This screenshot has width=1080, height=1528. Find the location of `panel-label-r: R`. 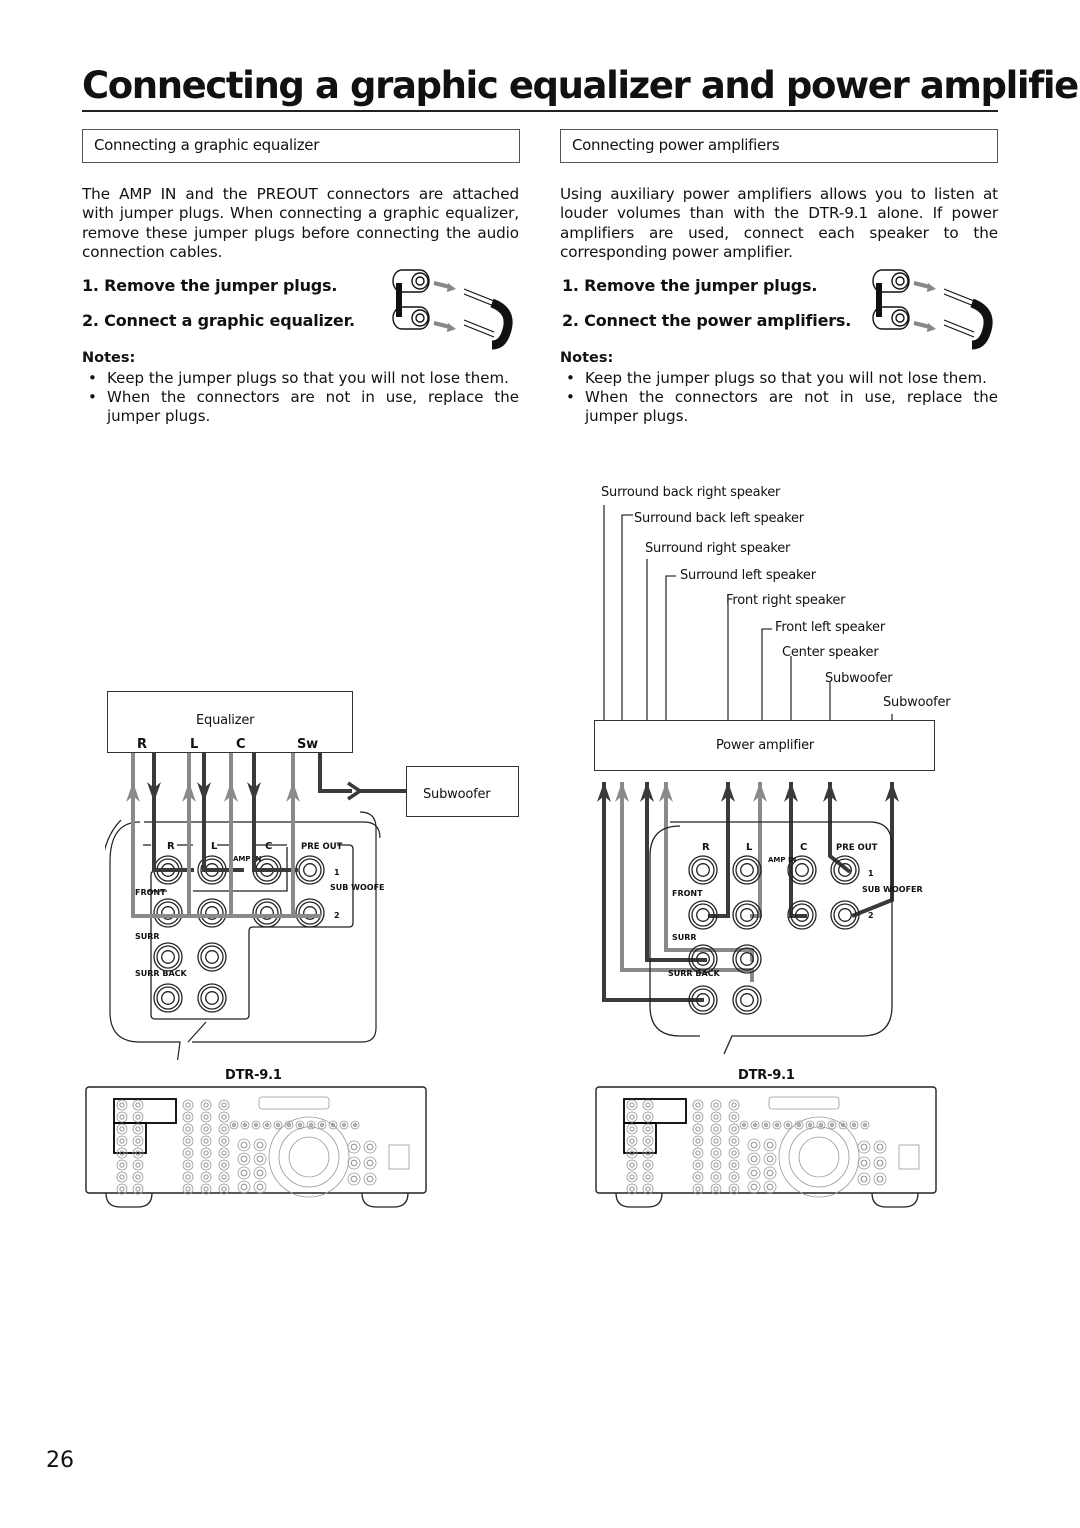

panel-label-r: R is located at coordinates (706, 847).